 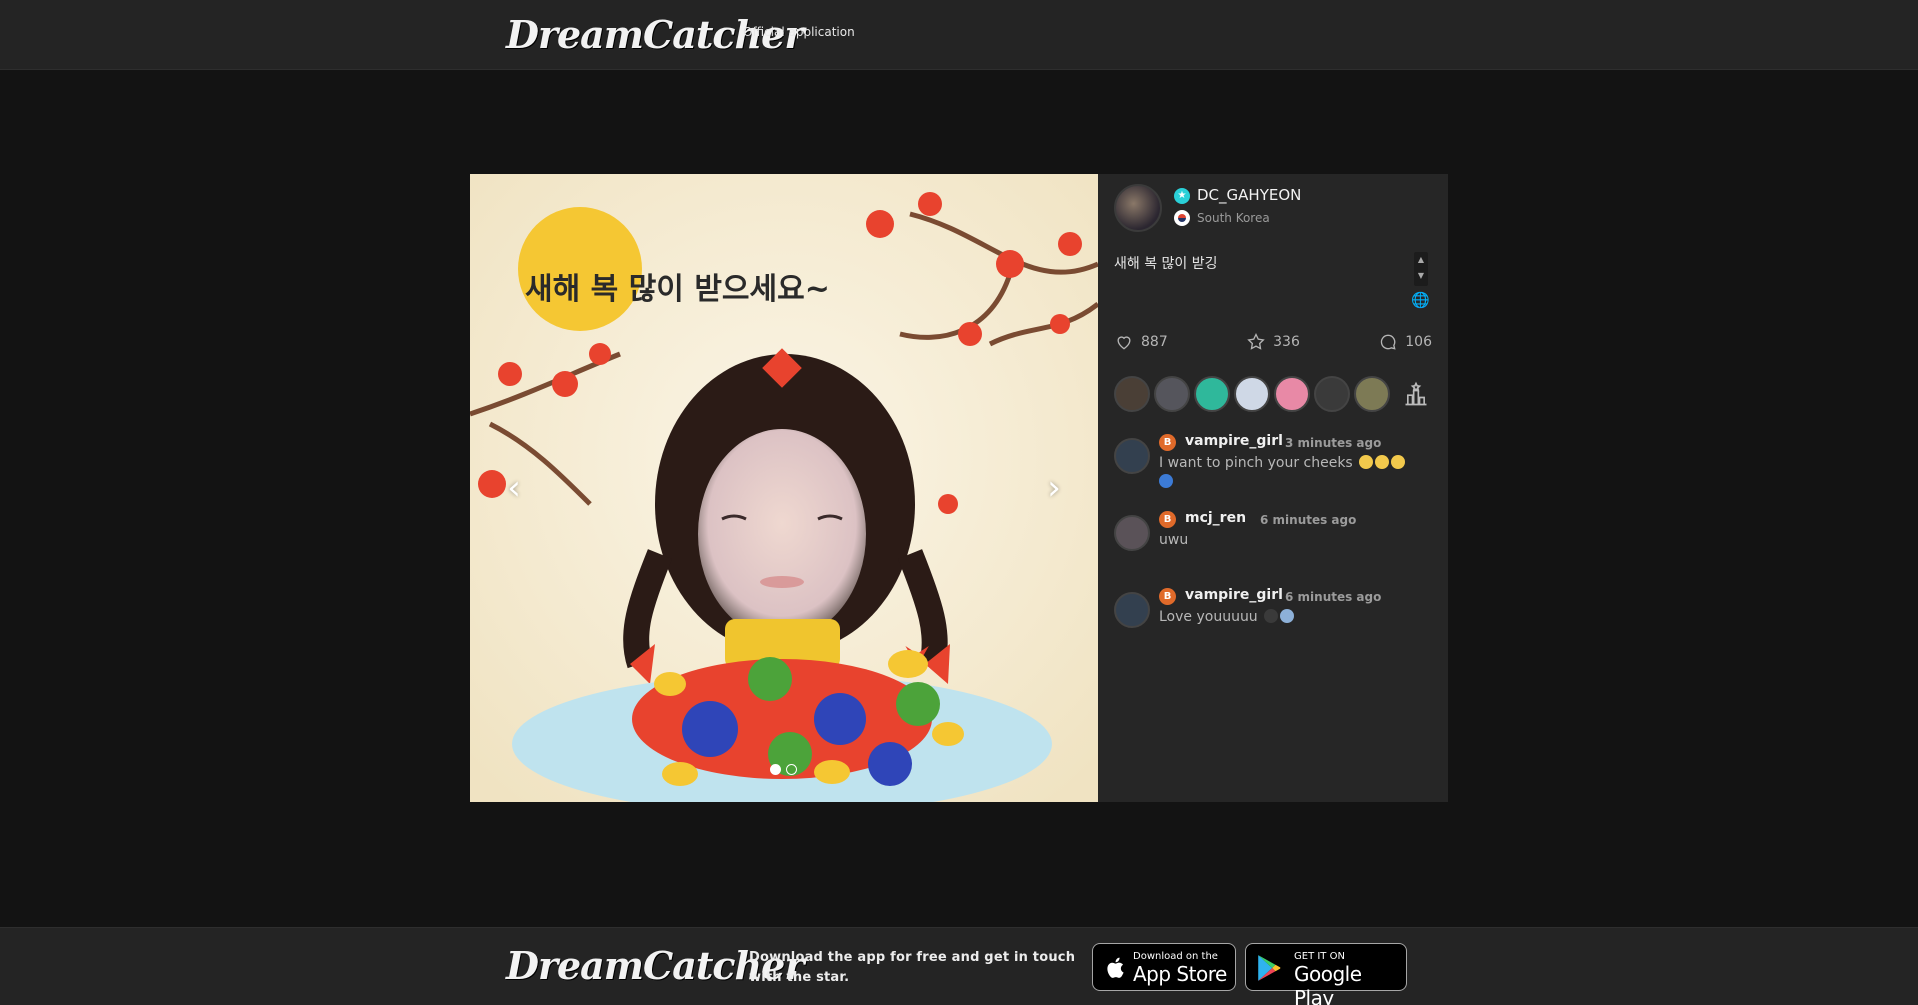 I want to click on comment-text: uwu, so click(x=1294, y=540).